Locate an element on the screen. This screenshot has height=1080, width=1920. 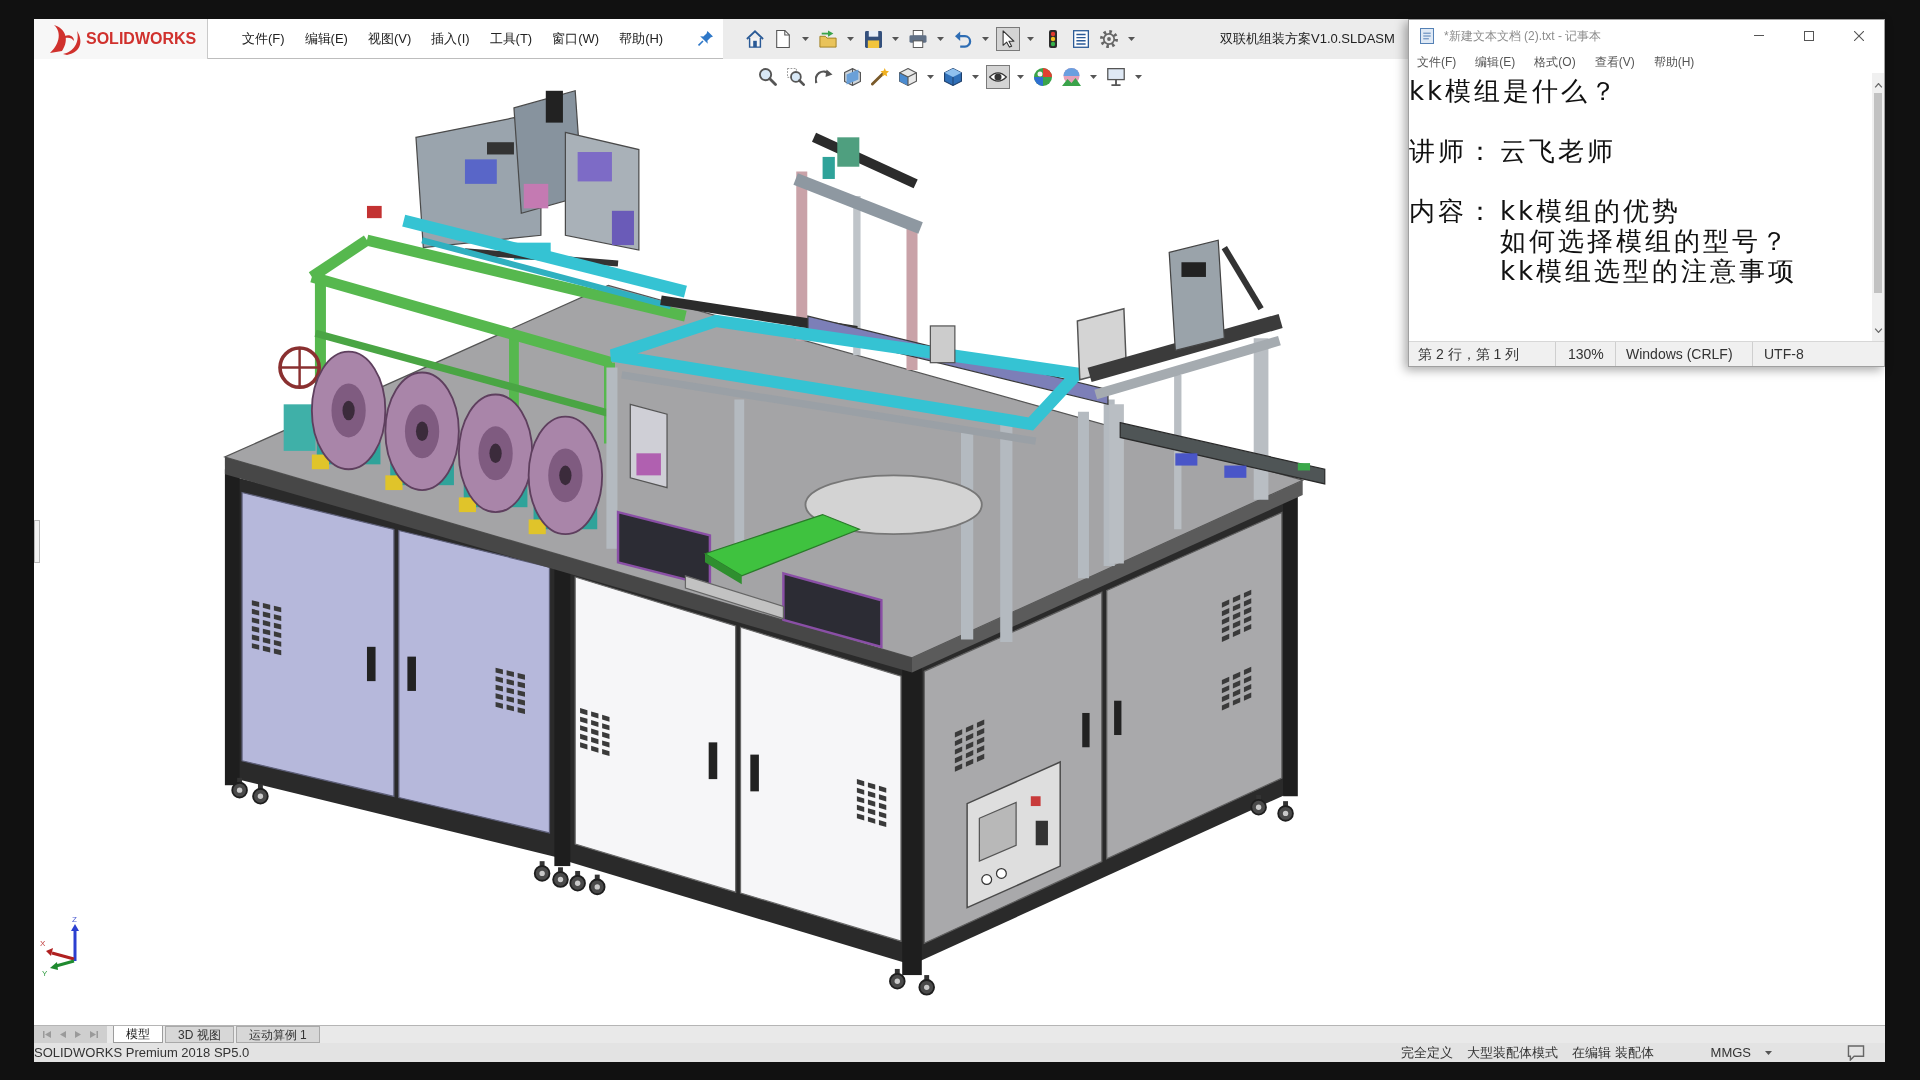
monitor-icon is located at coordinates (1116, 77).